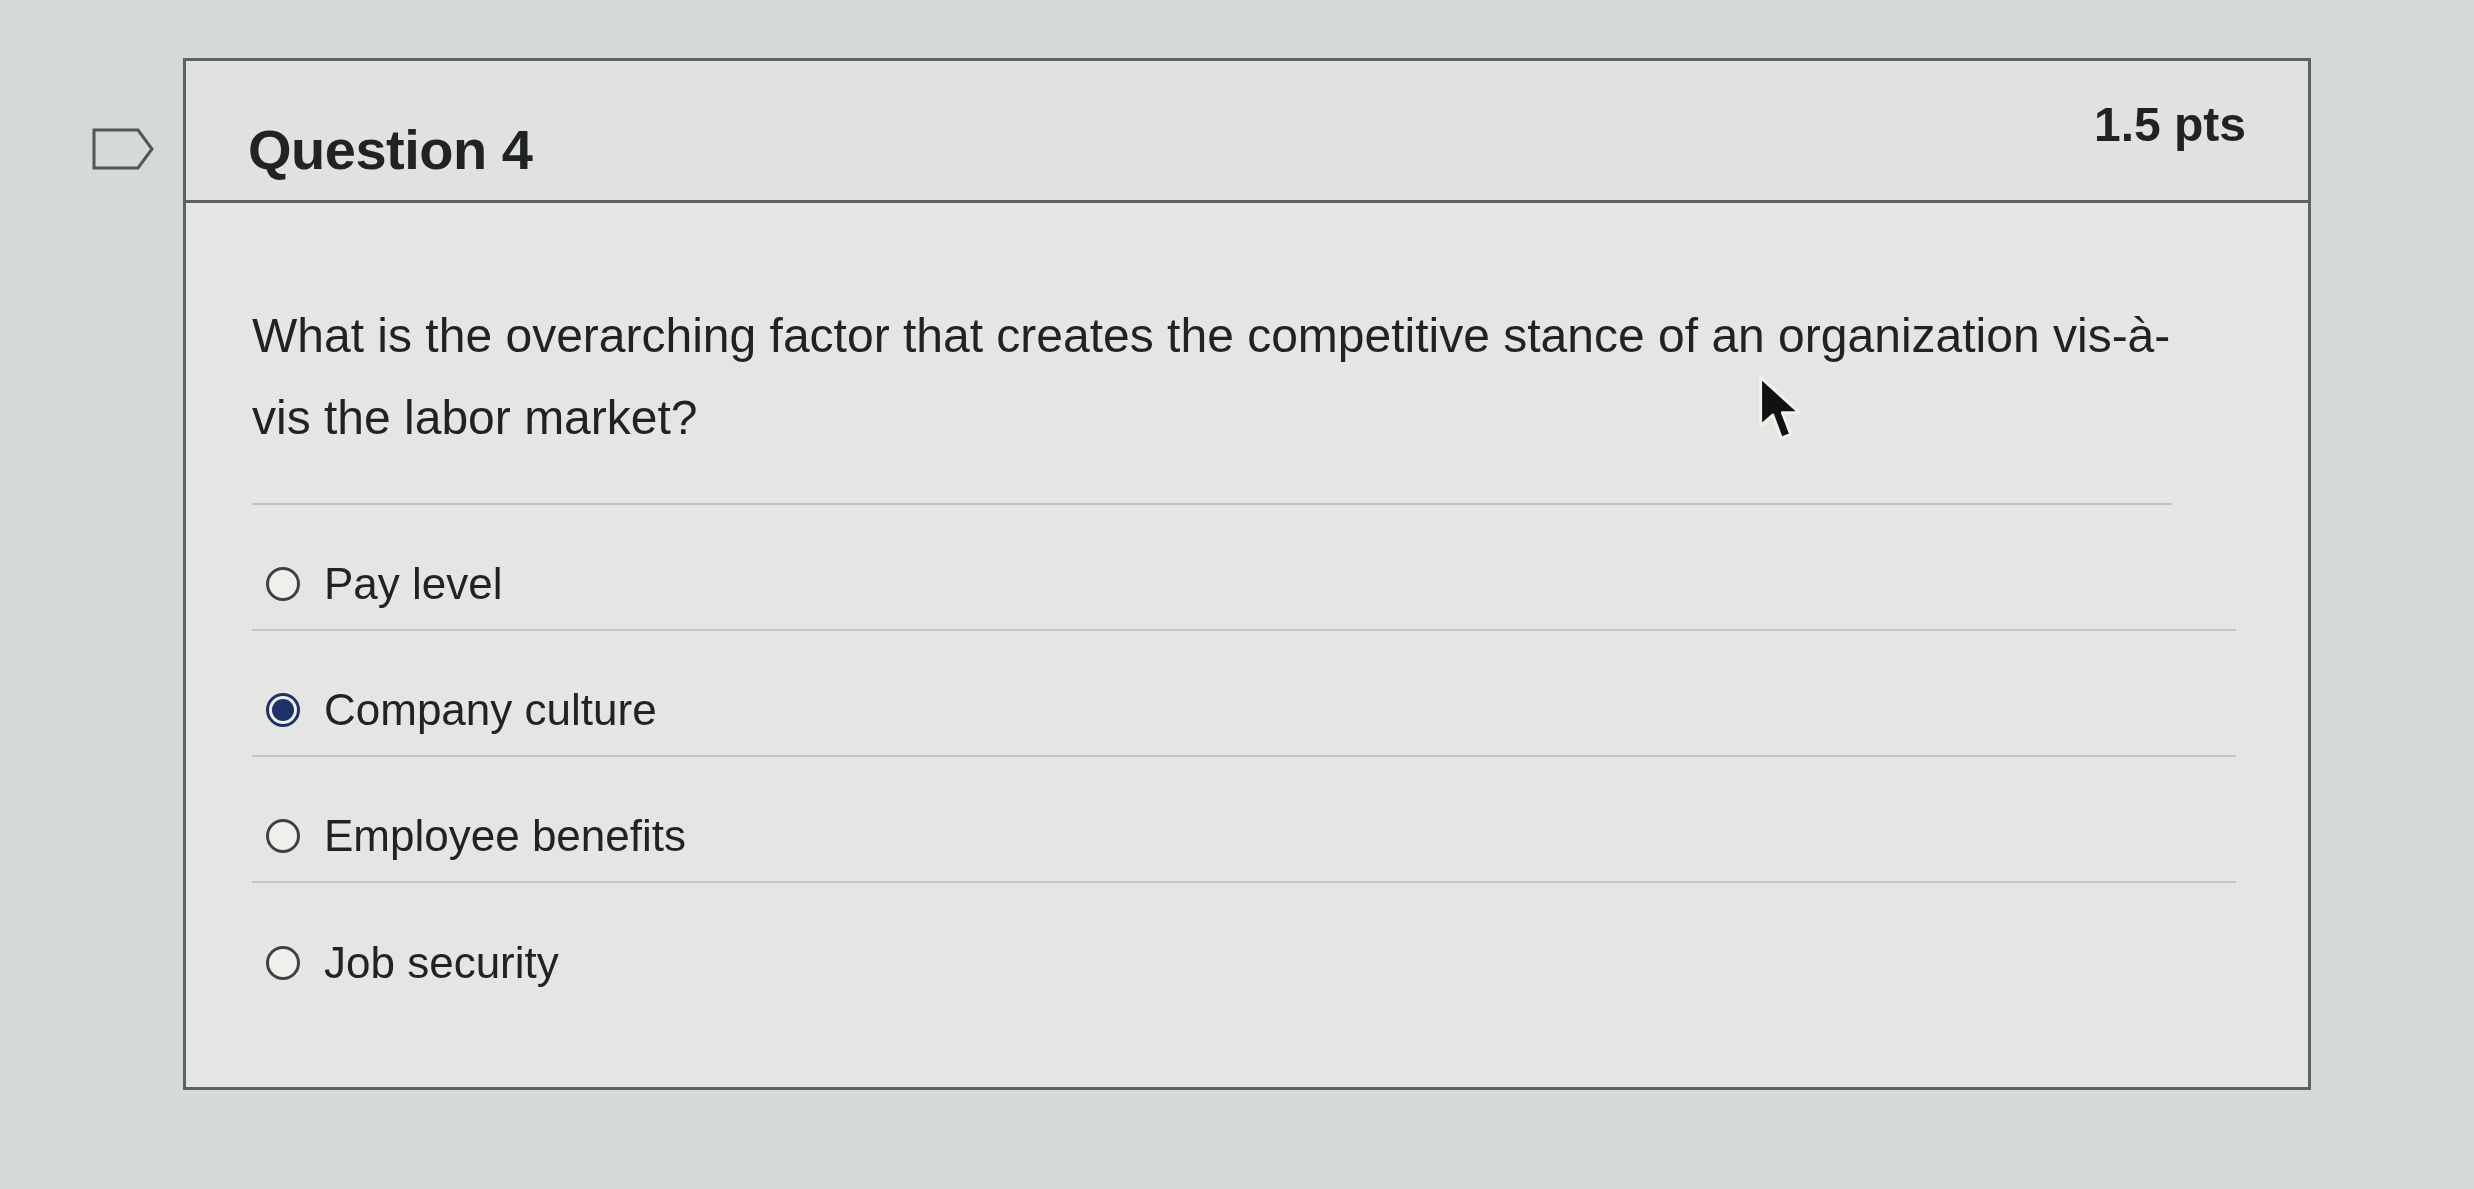 Image resolution: width=2474 pixels, height=1189 pixels. I want to click on answer-label: Employee benefits, so click(505, 836).